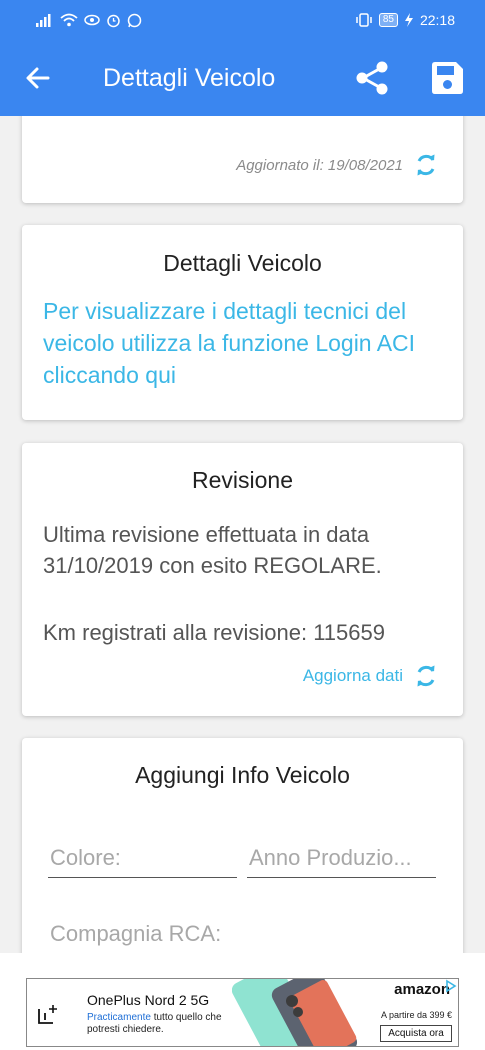 Image resolution: width=485 pixels, height=1050 pixels. What do you see at coordinates (69, 20) in the screenshot?
I see `wifi-icon` at bounding box center [69, 20].